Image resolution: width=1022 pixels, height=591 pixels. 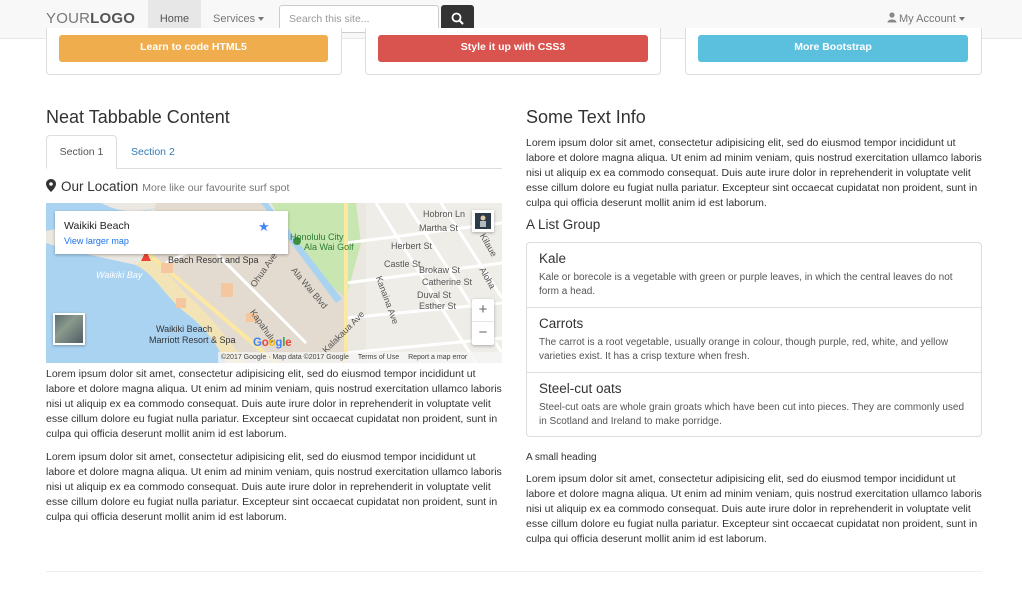 I want to click on map-label-city: Honolulu City, so click(x=317, y=237).